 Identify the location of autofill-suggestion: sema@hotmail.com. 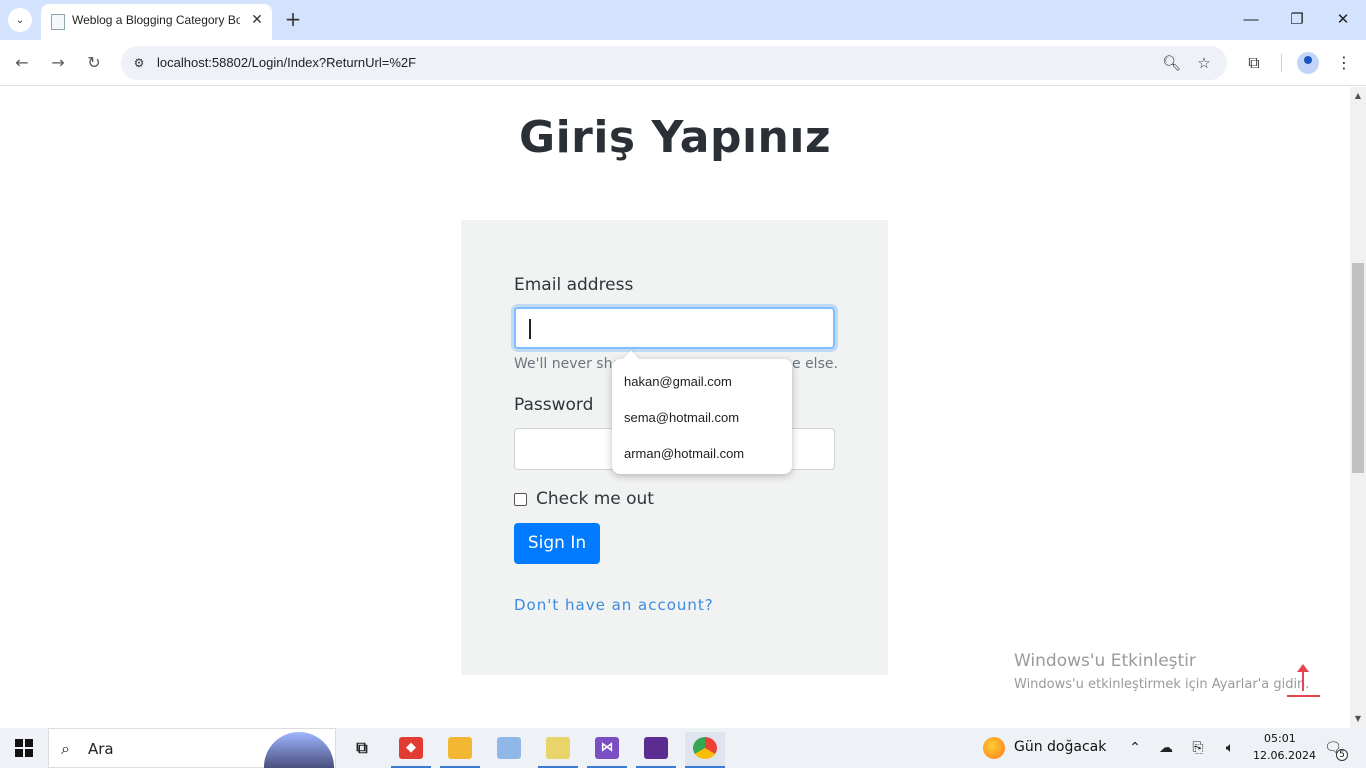
(681, 417).